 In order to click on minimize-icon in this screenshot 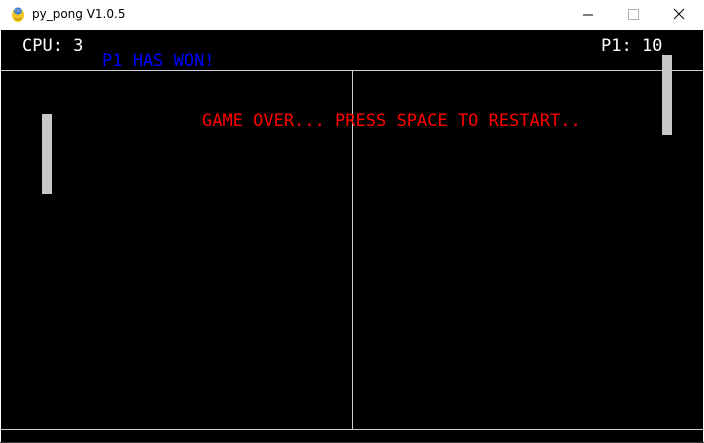, I will do `click(588, 15)`.